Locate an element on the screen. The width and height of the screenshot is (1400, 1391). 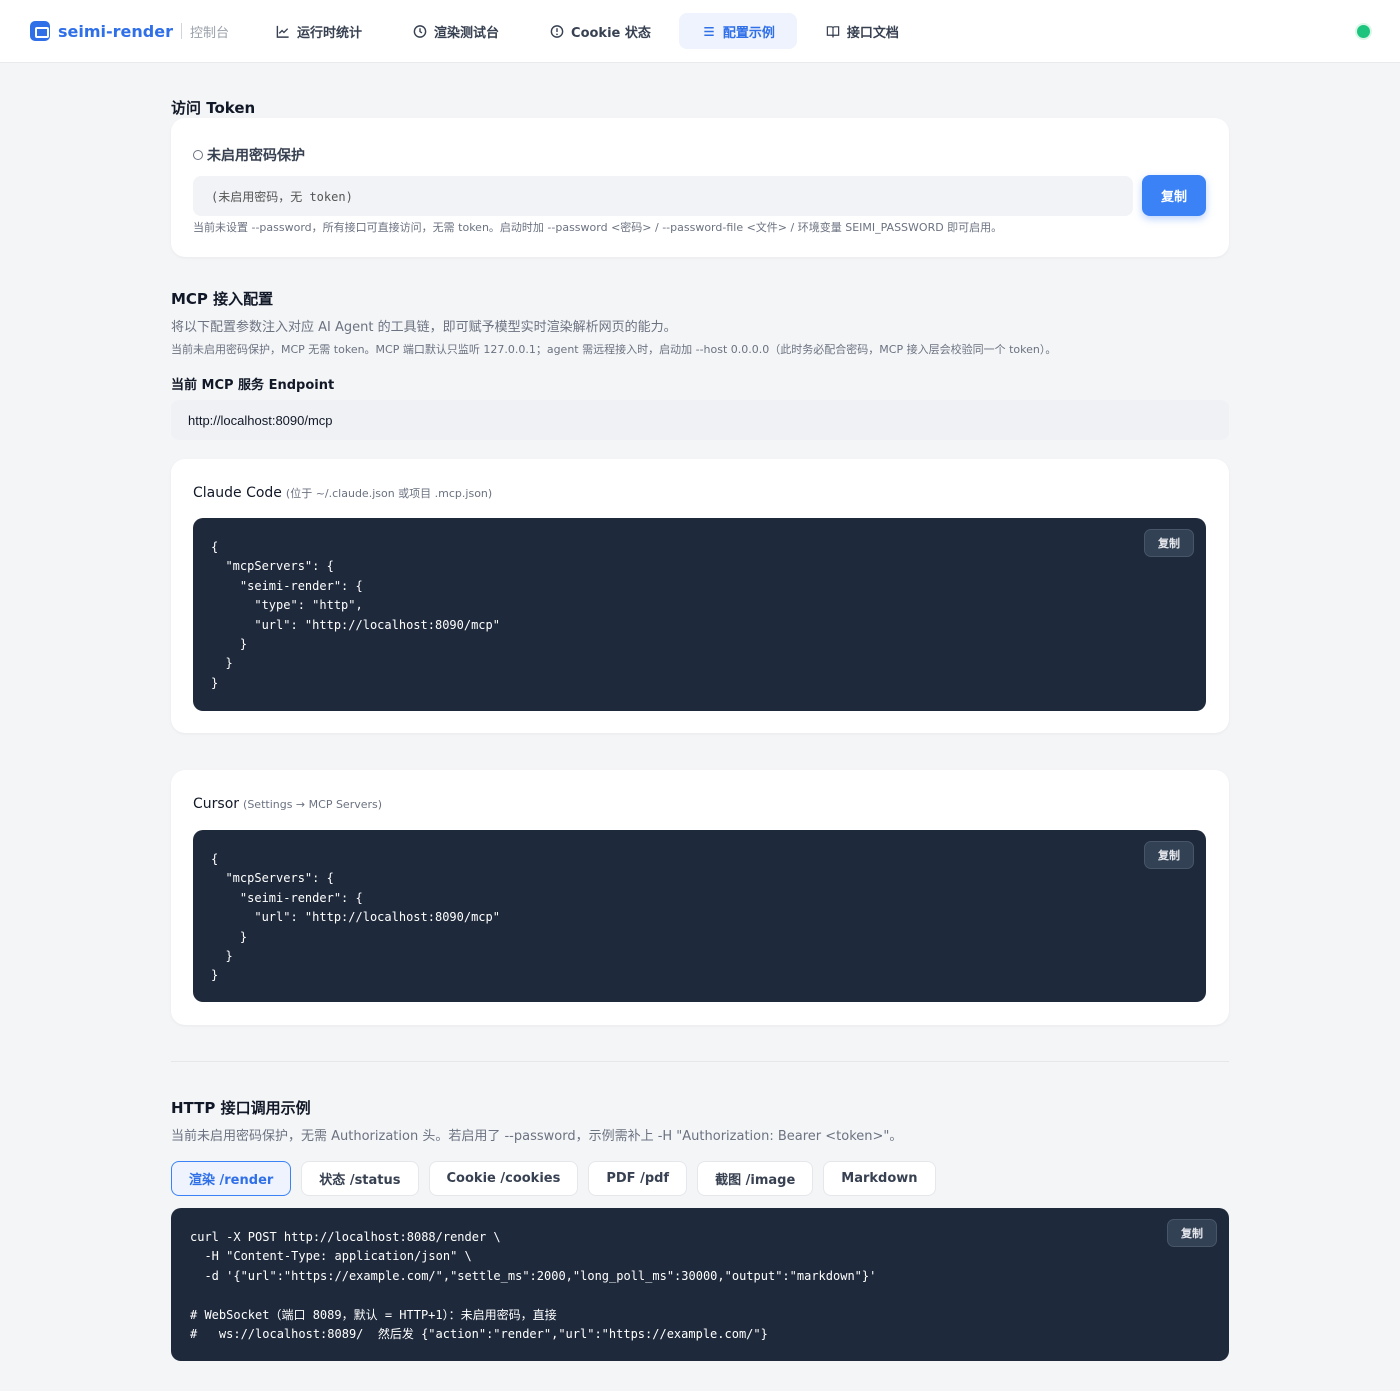
app-logo-icon is located at coordinates (40, 31).